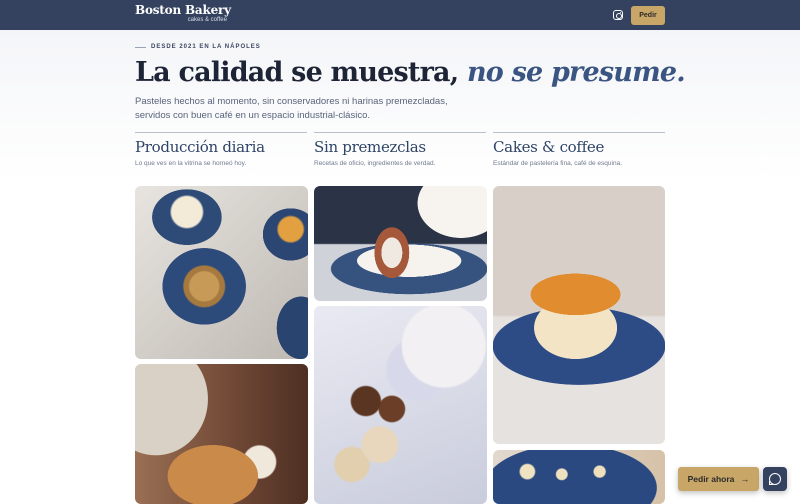 This screenshot has width=800, height=504. Describe the element at coordinates (200, 147) in the screenshot. I see `feature-title: Producción diaria` at that location.